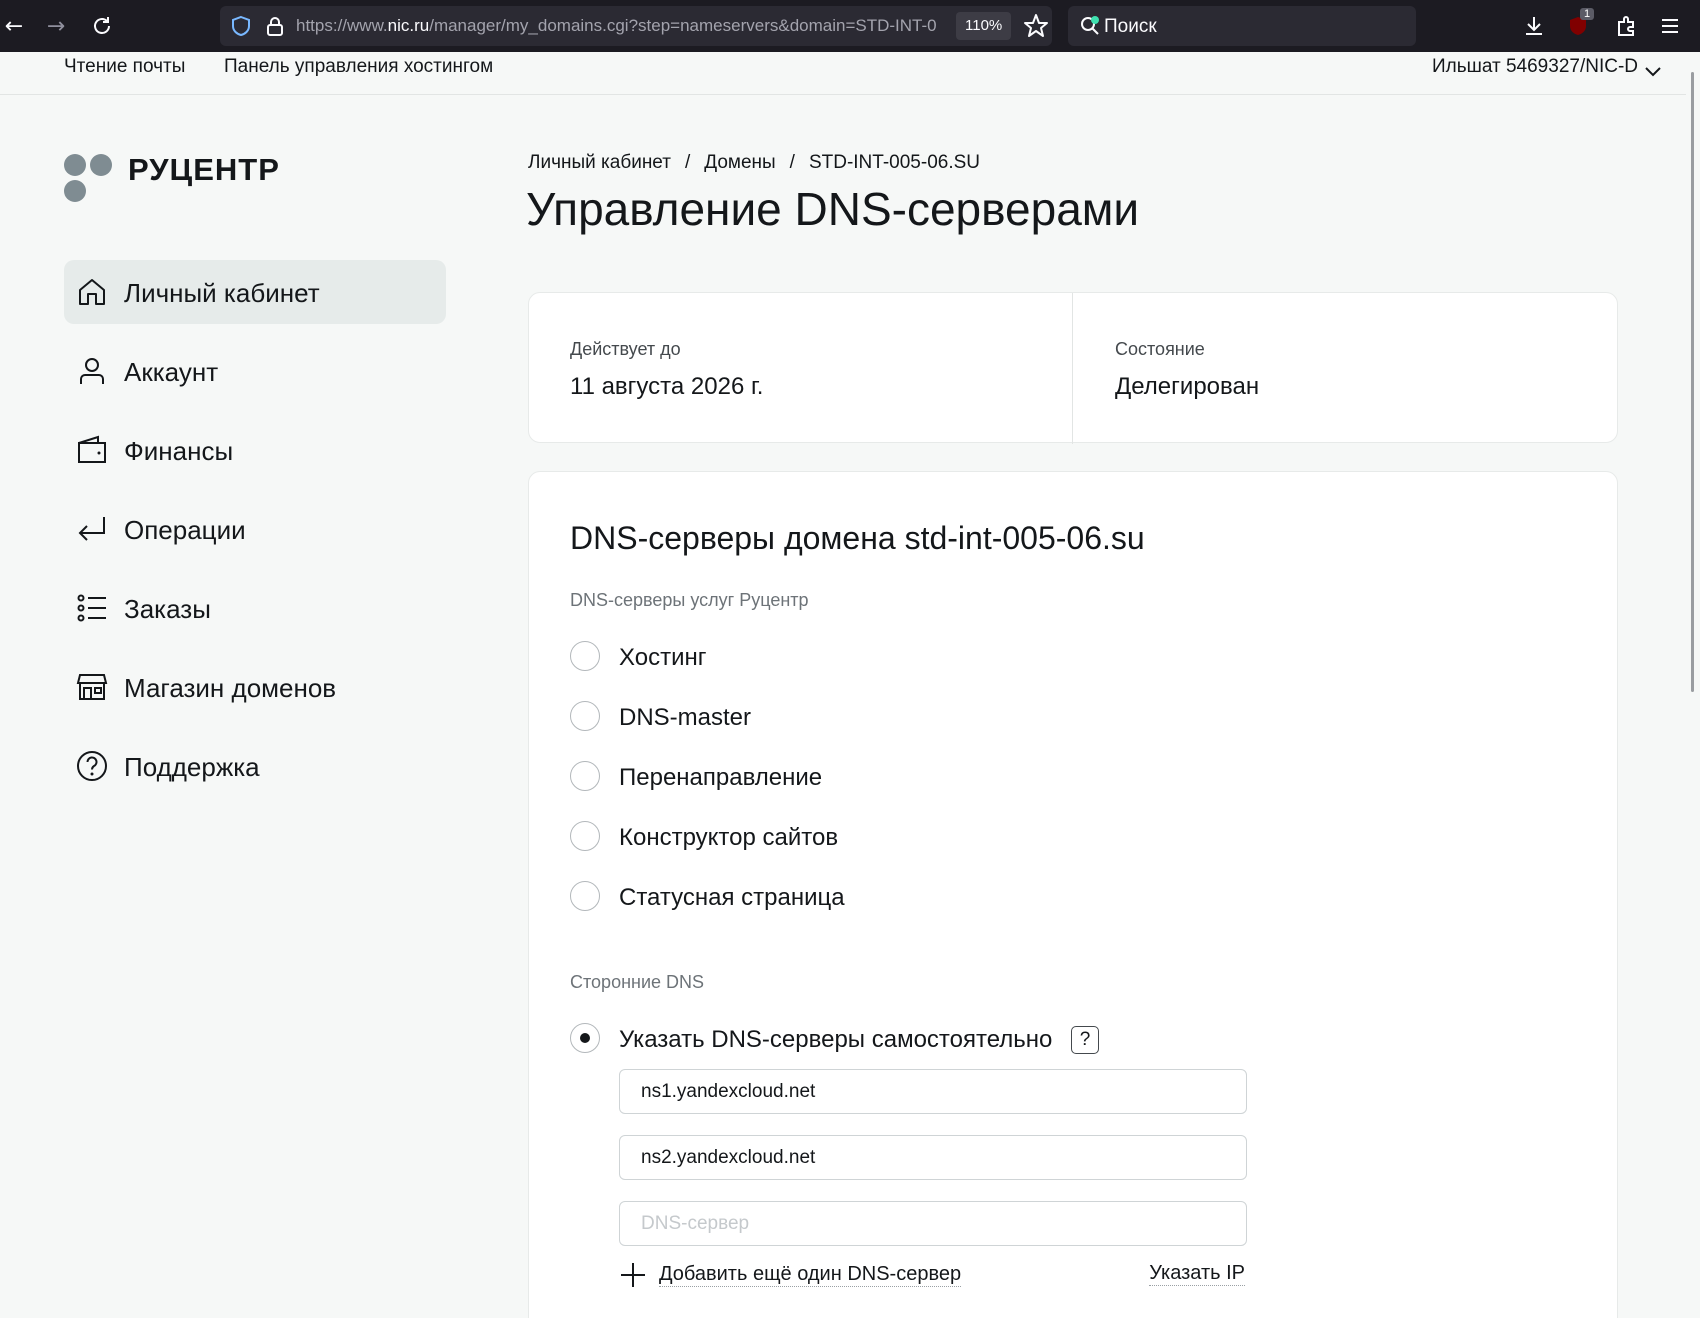  I want to click on valid-until-value: 11 августа 2026 г., so click(667, 386).